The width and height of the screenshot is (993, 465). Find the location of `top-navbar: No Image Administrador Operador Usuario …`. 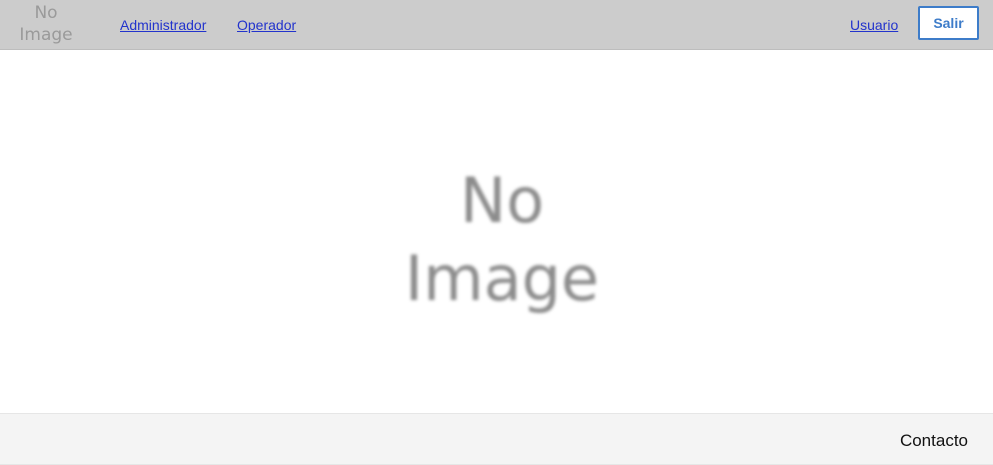

top-navbar: No Image Administrador Operador Usuario … is located at coordinates (496, 25).